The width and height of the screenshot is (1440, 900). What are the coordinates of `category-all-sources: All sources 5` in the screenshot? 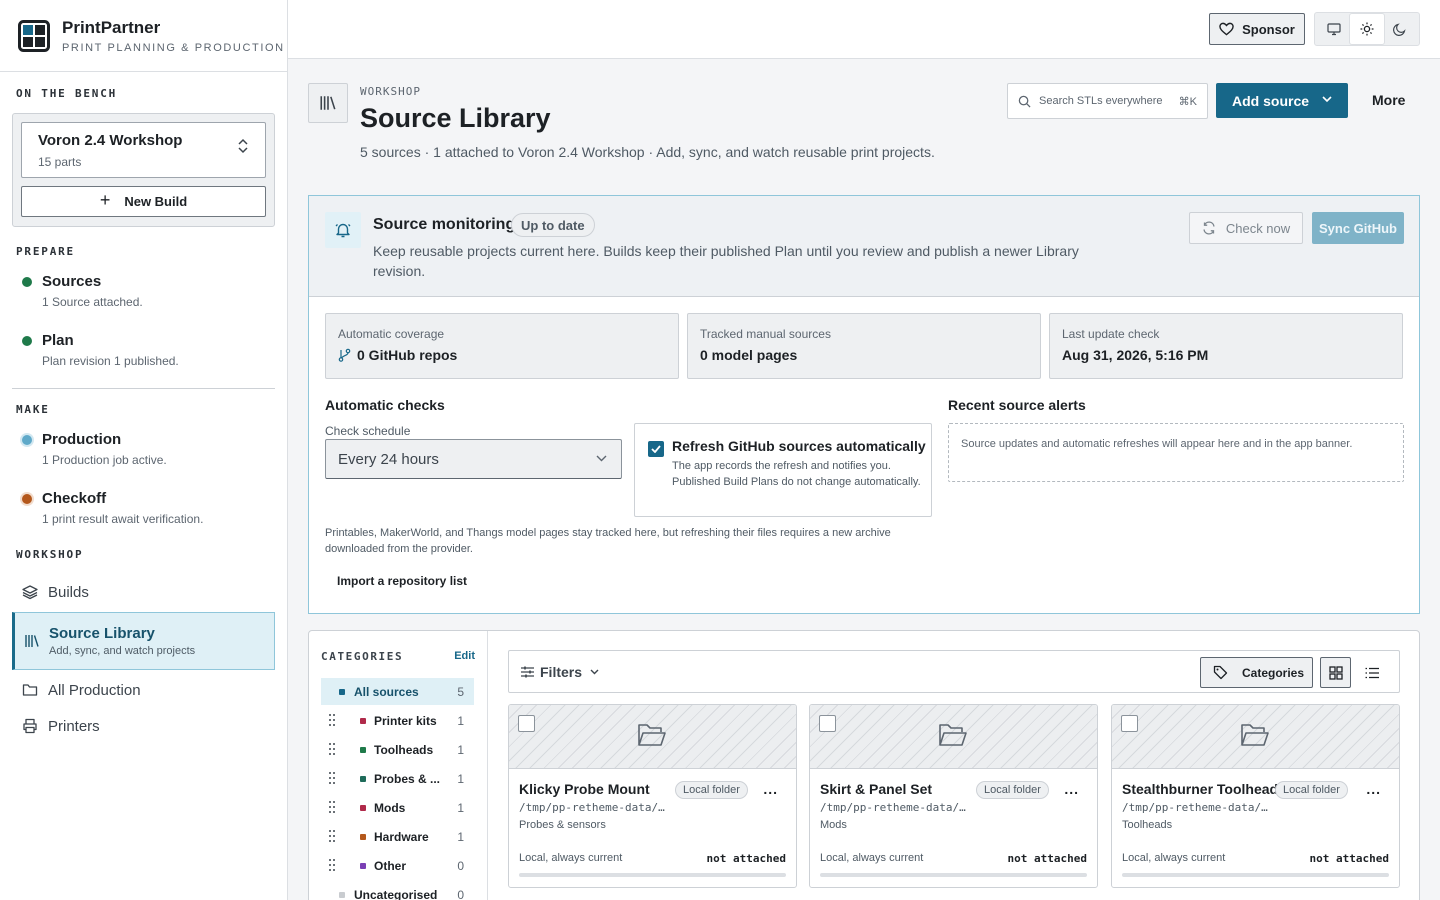 It's located at (397, 691).